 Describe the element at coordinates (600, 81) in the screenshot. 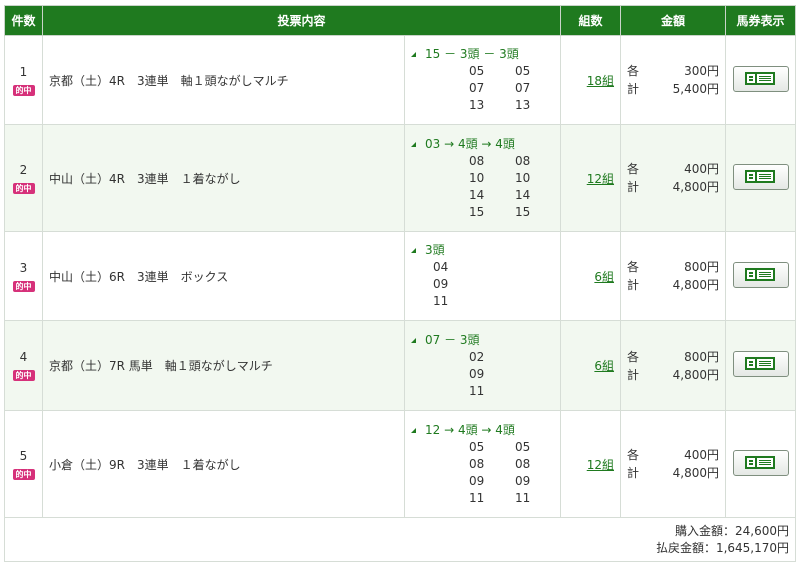

I see `combo-count-link: 18組` at that location.